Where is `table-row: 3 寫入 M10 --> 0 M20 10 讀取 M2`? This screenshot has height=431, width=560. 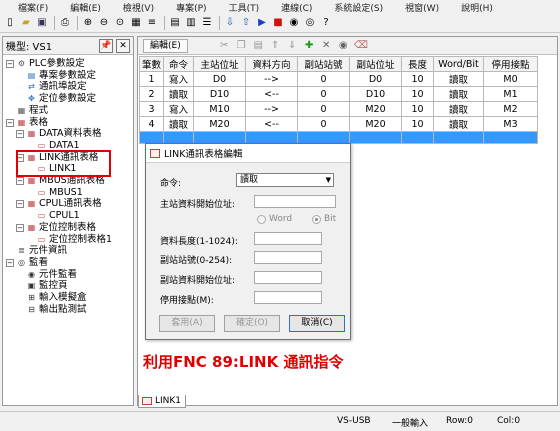
table-row: 3 寫入 M10 --> 0 M20 10 讀取 M2 is located at coordinates (338, 109).